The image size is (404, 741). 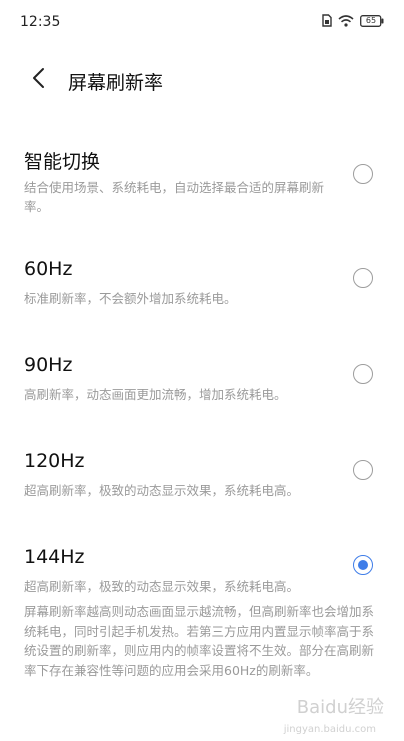 What do you see at coordinates (202, 80) in the screenshot?
I see `header: 屏幕刷新率` at bounding box center [202, 80].